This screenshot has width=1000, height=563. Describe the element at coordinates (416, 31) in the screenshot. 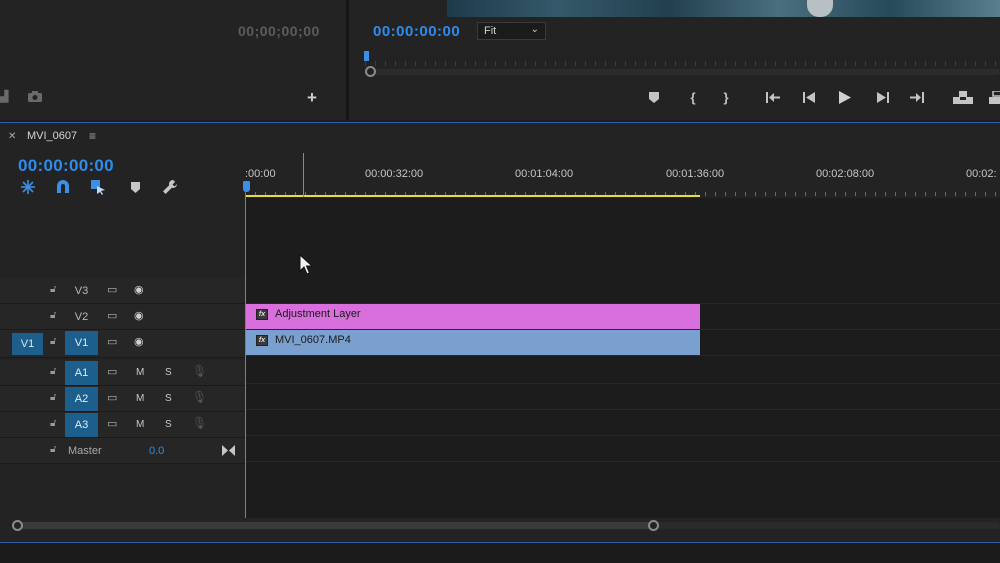

I see `program-timecode: 00:00:00:00` at that location.